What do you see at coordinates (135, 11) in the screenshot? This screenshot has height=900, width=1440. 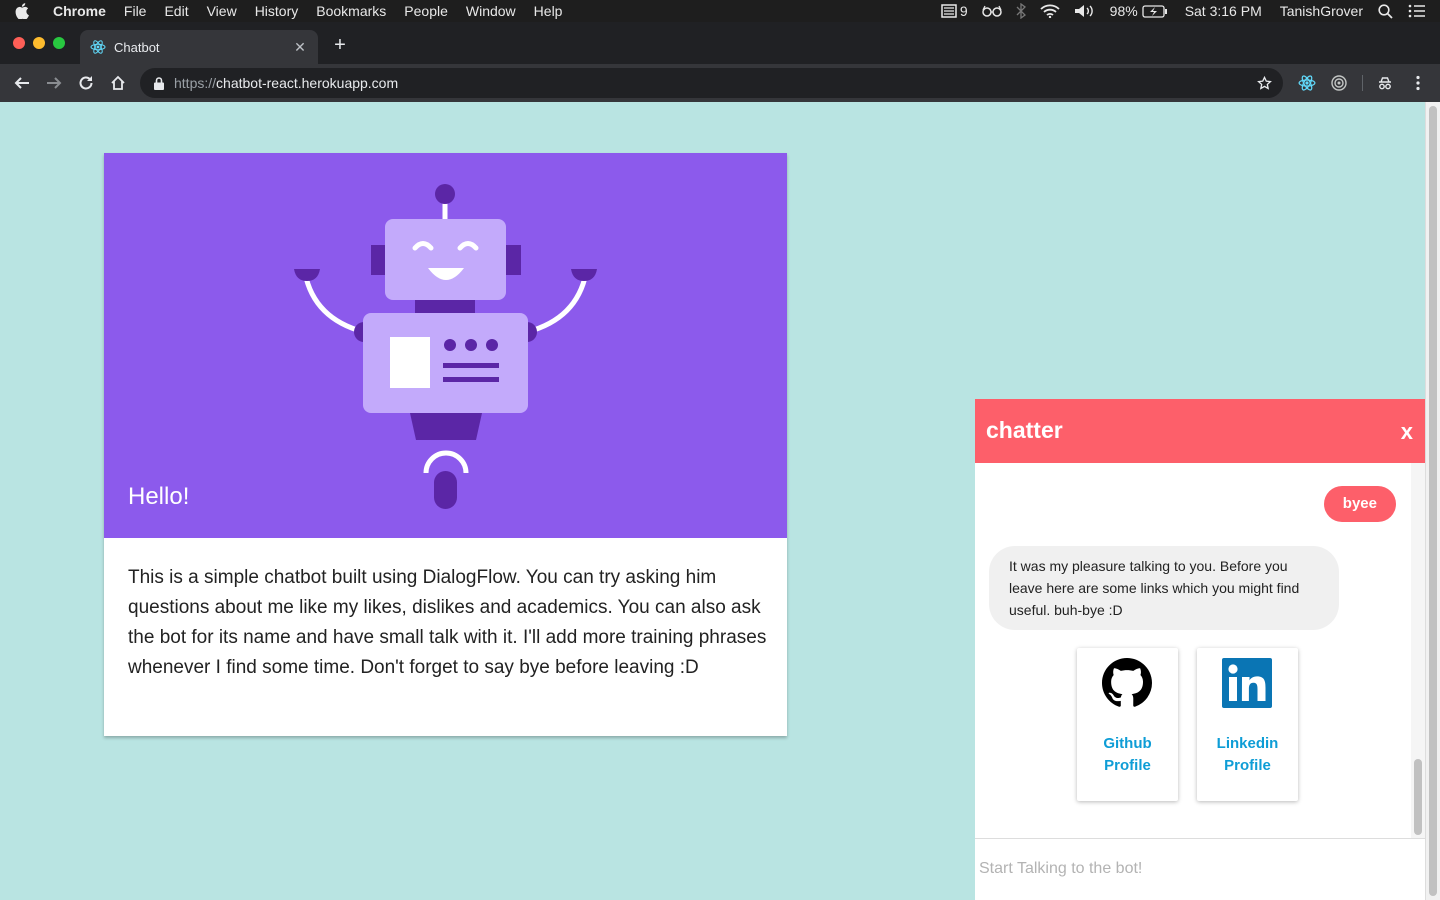 I see `menu-file: File` at bounding box center [135, 11].